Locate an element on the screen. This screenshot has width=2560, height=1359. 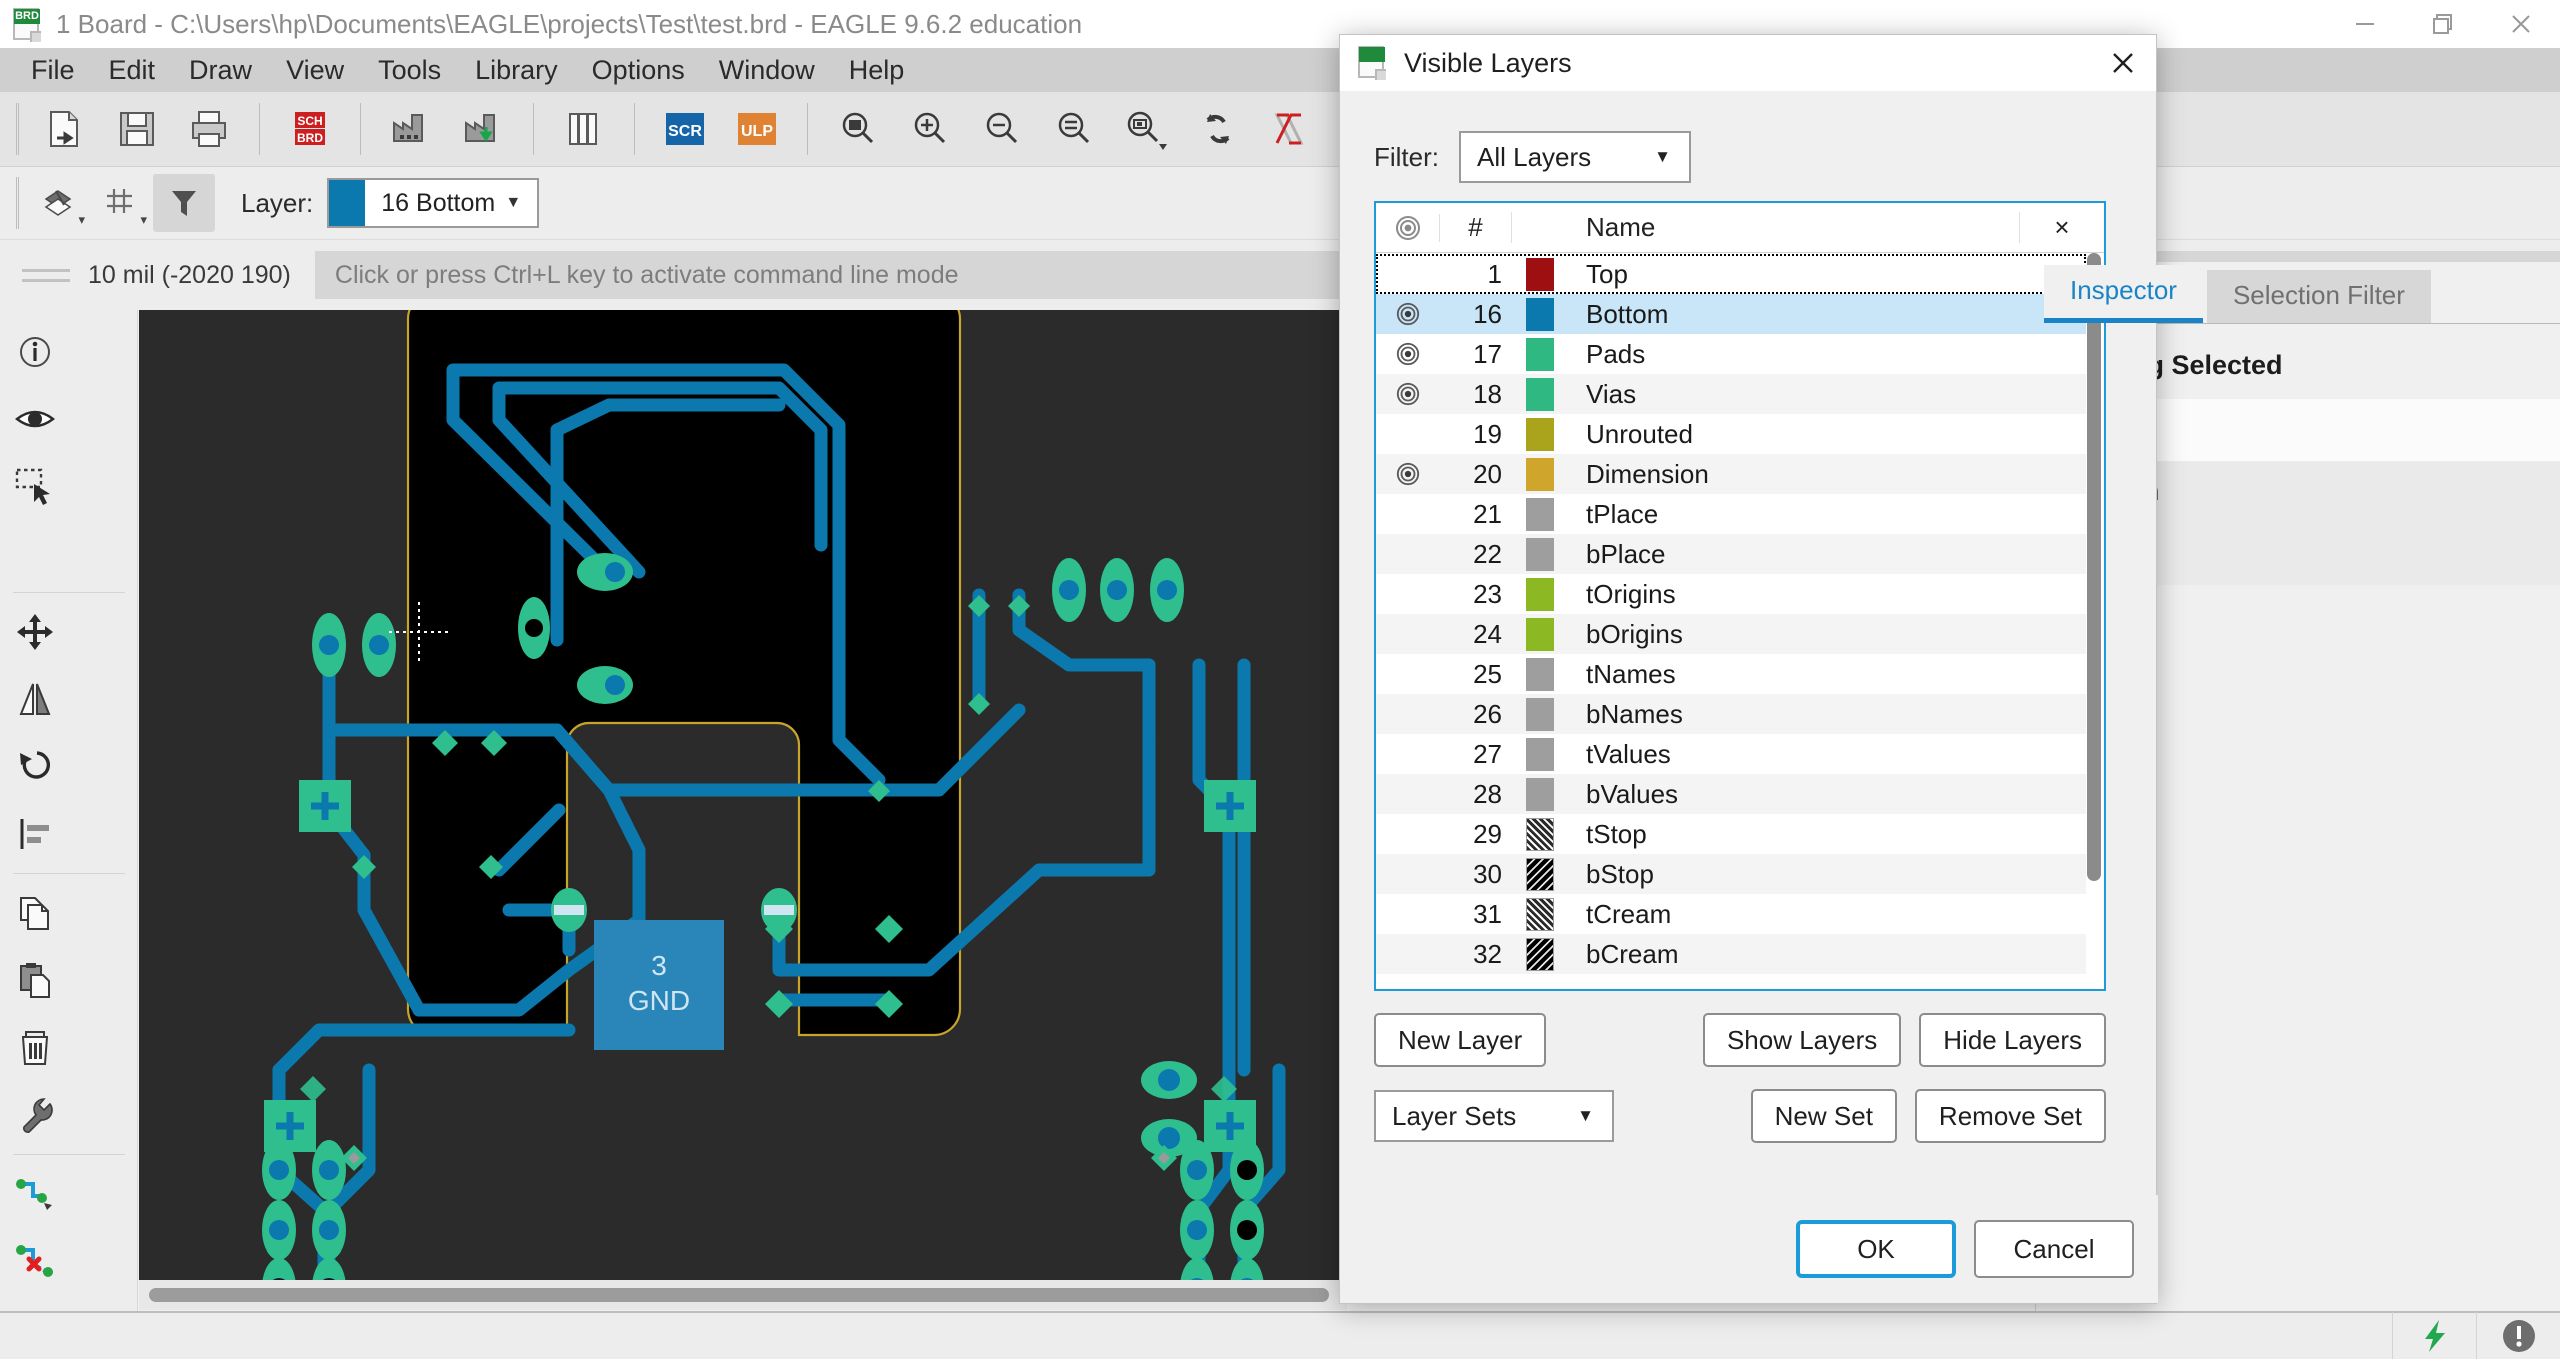
layer-toolbar-grip is located at coordinates (17, 203).